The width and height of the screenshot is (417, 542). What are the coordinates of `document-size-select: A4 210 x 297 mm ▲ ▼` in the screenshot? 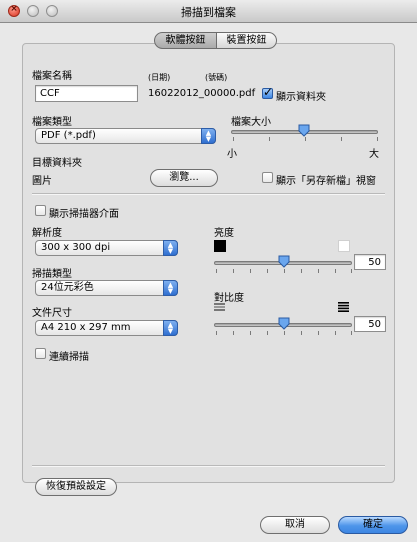 It's located at (106, 328).